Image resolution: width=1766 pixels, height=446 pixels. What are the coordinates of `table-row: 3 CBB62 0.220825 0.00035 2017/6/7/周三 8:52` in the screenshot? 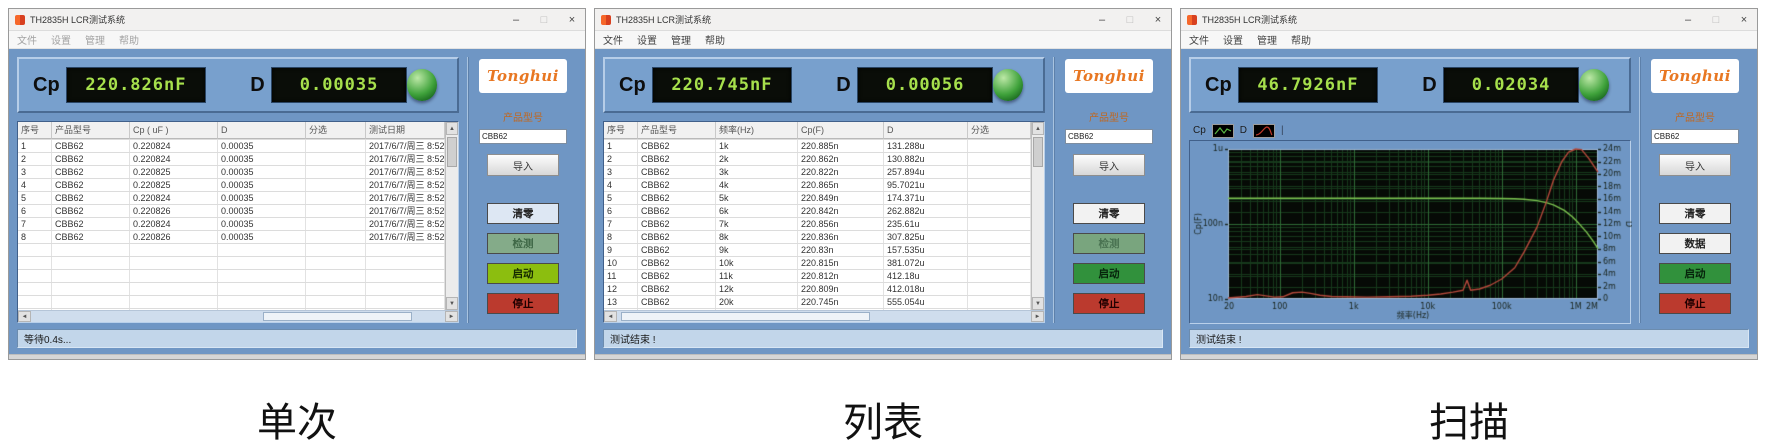 It's located at (231, 172).